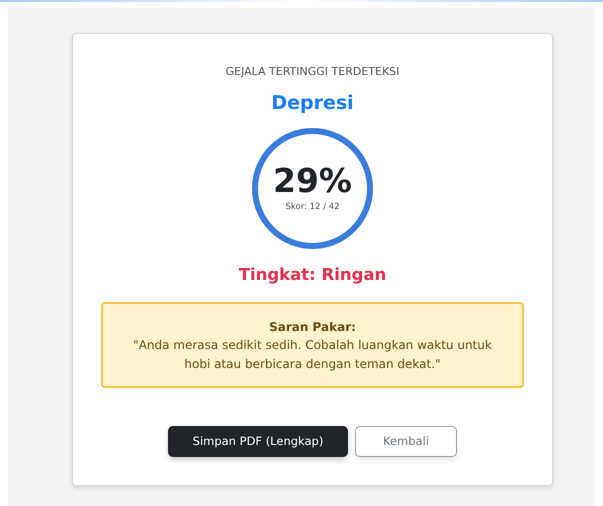 The width and height of the screenshot is (603, 506). What do you see at coordinates (312, 327) in the screenshot?
I see `advice-title: Saran Pakar:` at bounding box center [312, 327].